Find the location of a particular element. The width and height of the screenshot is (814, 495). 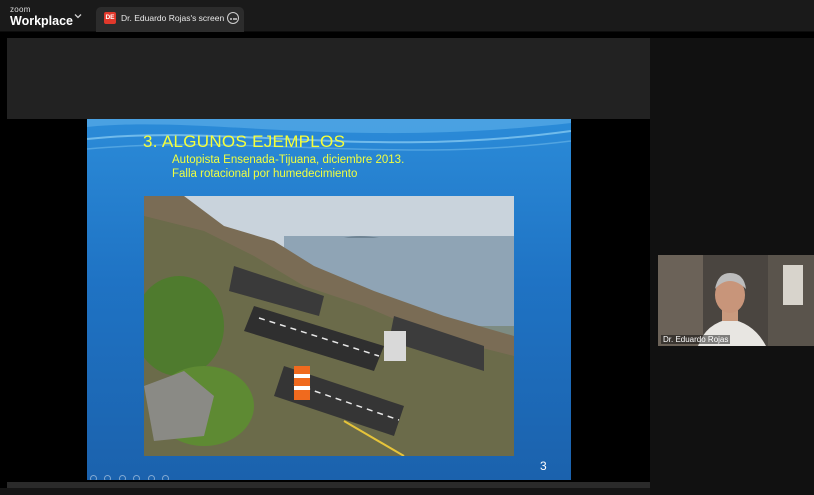

more-options-icon is located at coordinates (233, 18).